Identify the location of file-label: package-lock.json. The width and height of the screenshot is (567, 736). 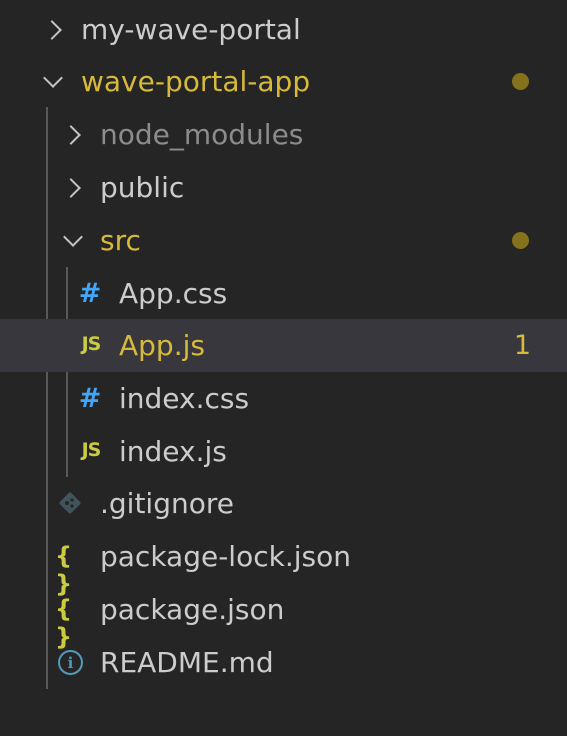
(225, 556).